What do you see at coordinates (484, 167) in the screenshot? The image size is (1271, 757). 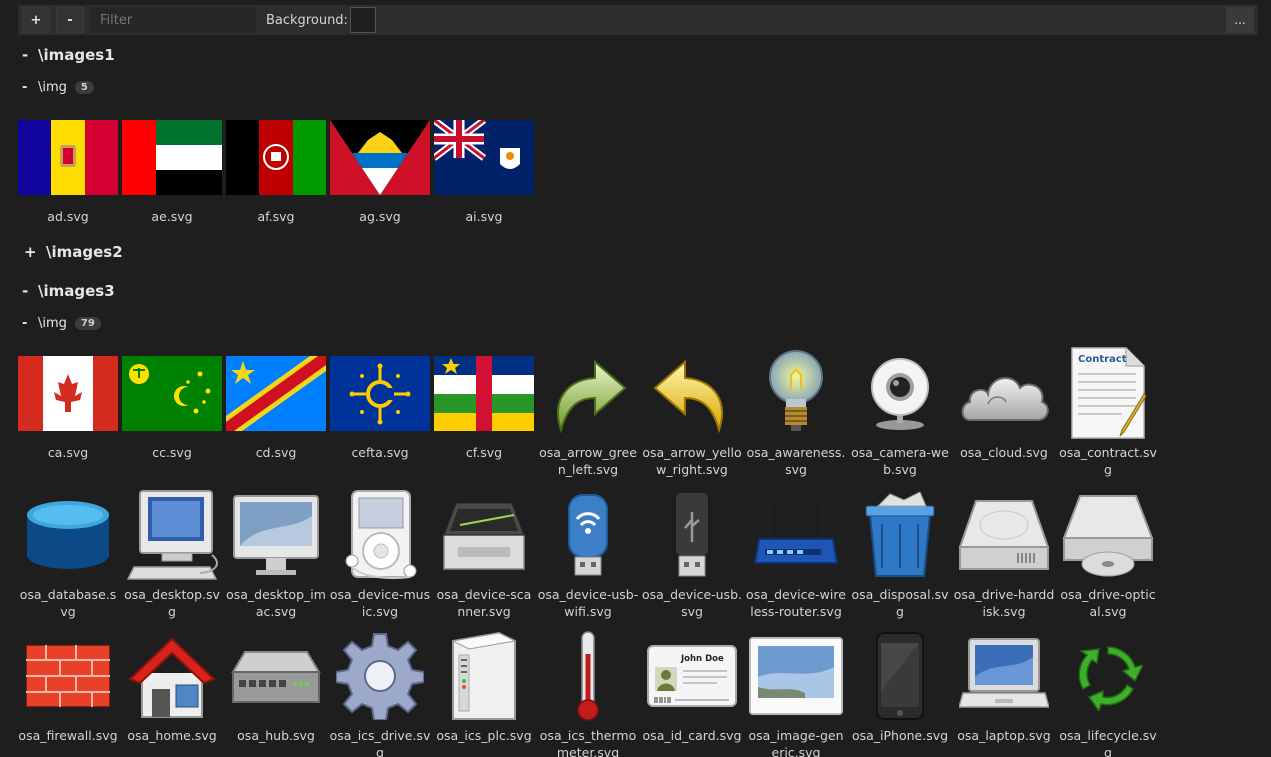 I see `image-tile-ai: ai.svg` at bounding box center [484, 167].